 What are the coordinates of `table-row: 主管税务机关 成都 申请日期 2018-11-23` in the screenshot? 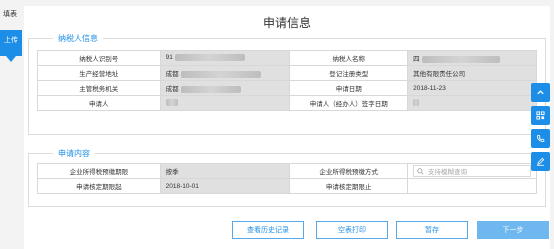 It's located at (287, 88).